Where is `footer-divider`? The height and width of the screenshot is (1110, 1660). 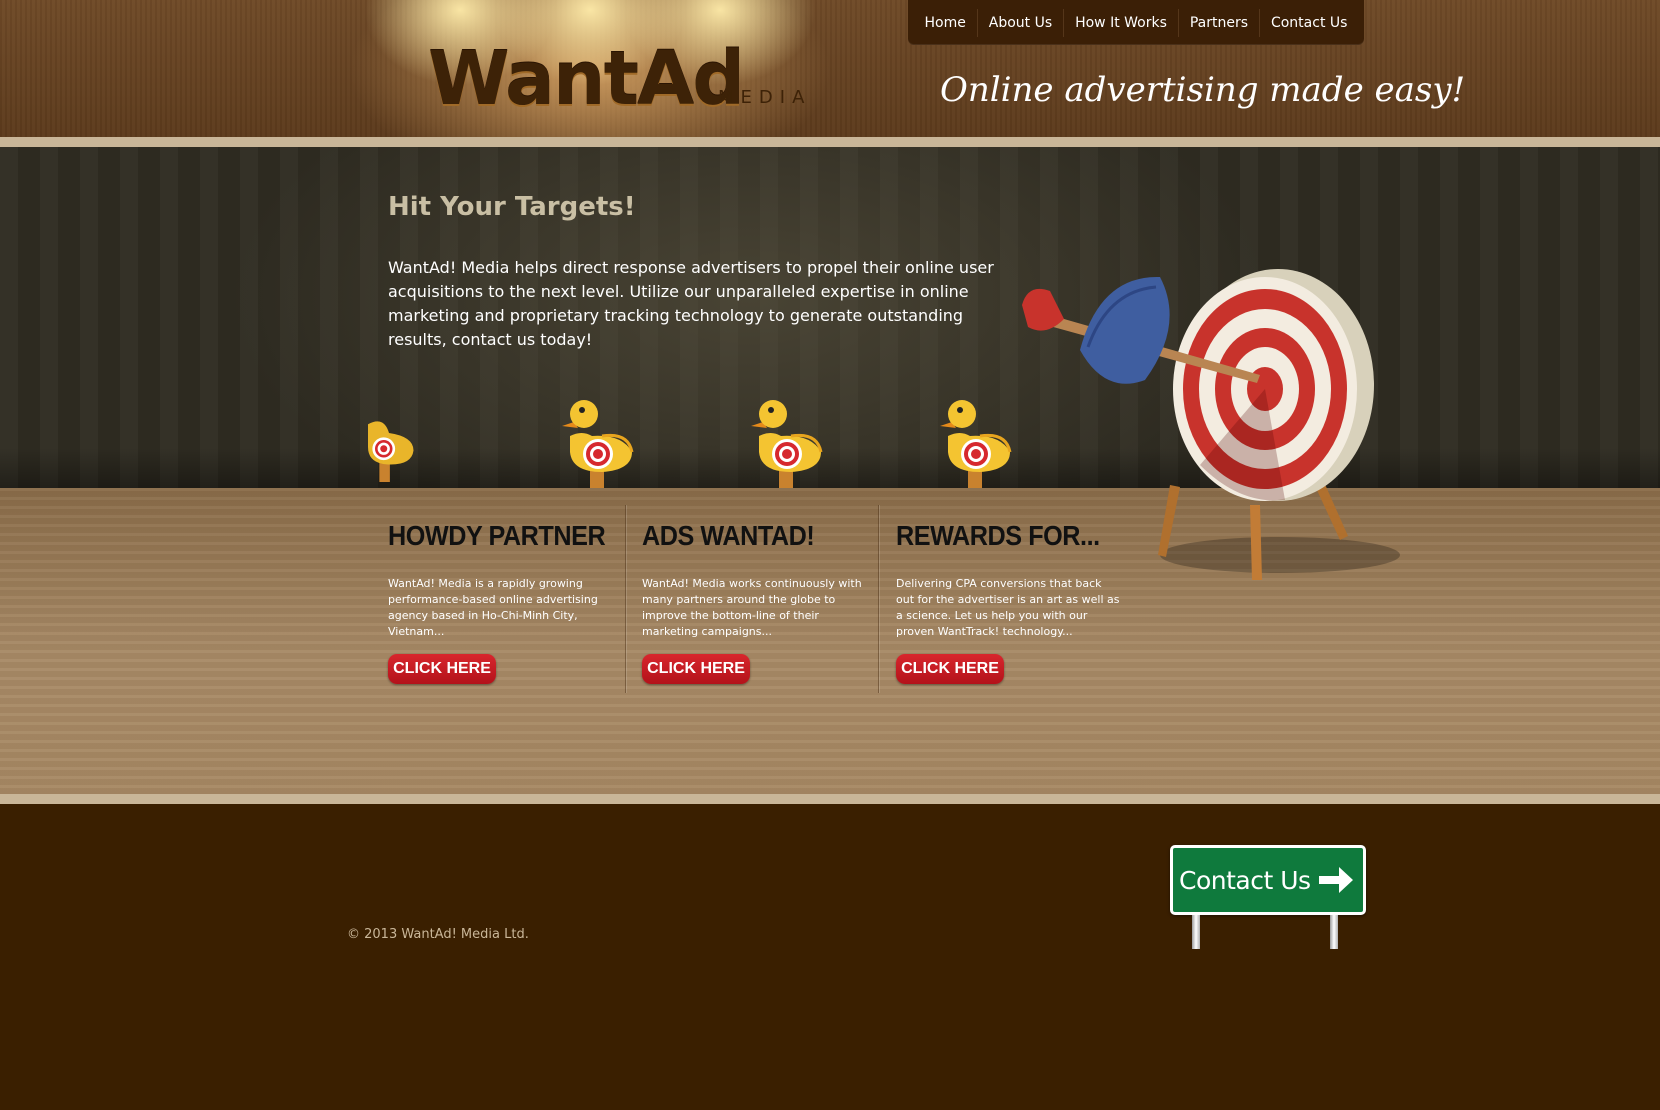
footer-divider is located at coordinates (830, 799).